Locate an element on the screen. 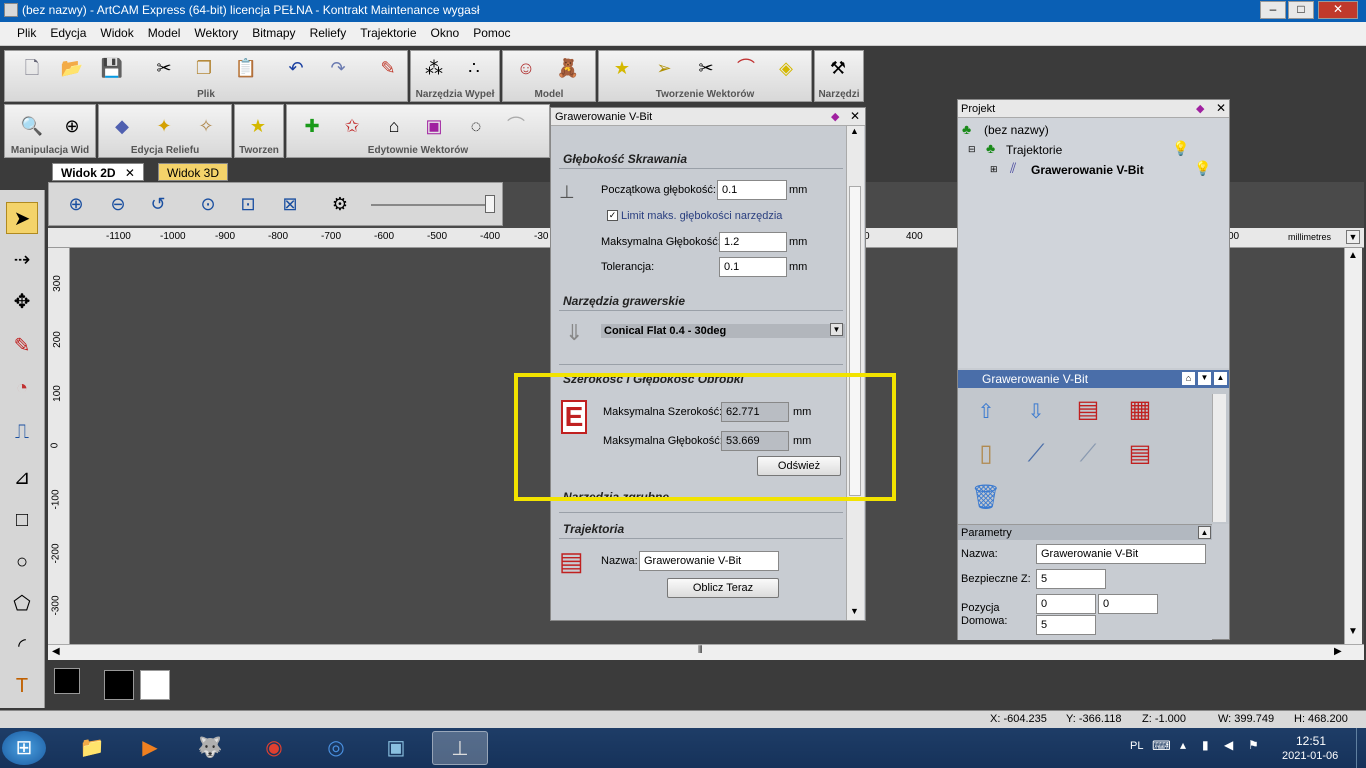 This screenshot has width=1366, height=768. relief-shape-icon: ✦ is located at coordinates (164, 126).